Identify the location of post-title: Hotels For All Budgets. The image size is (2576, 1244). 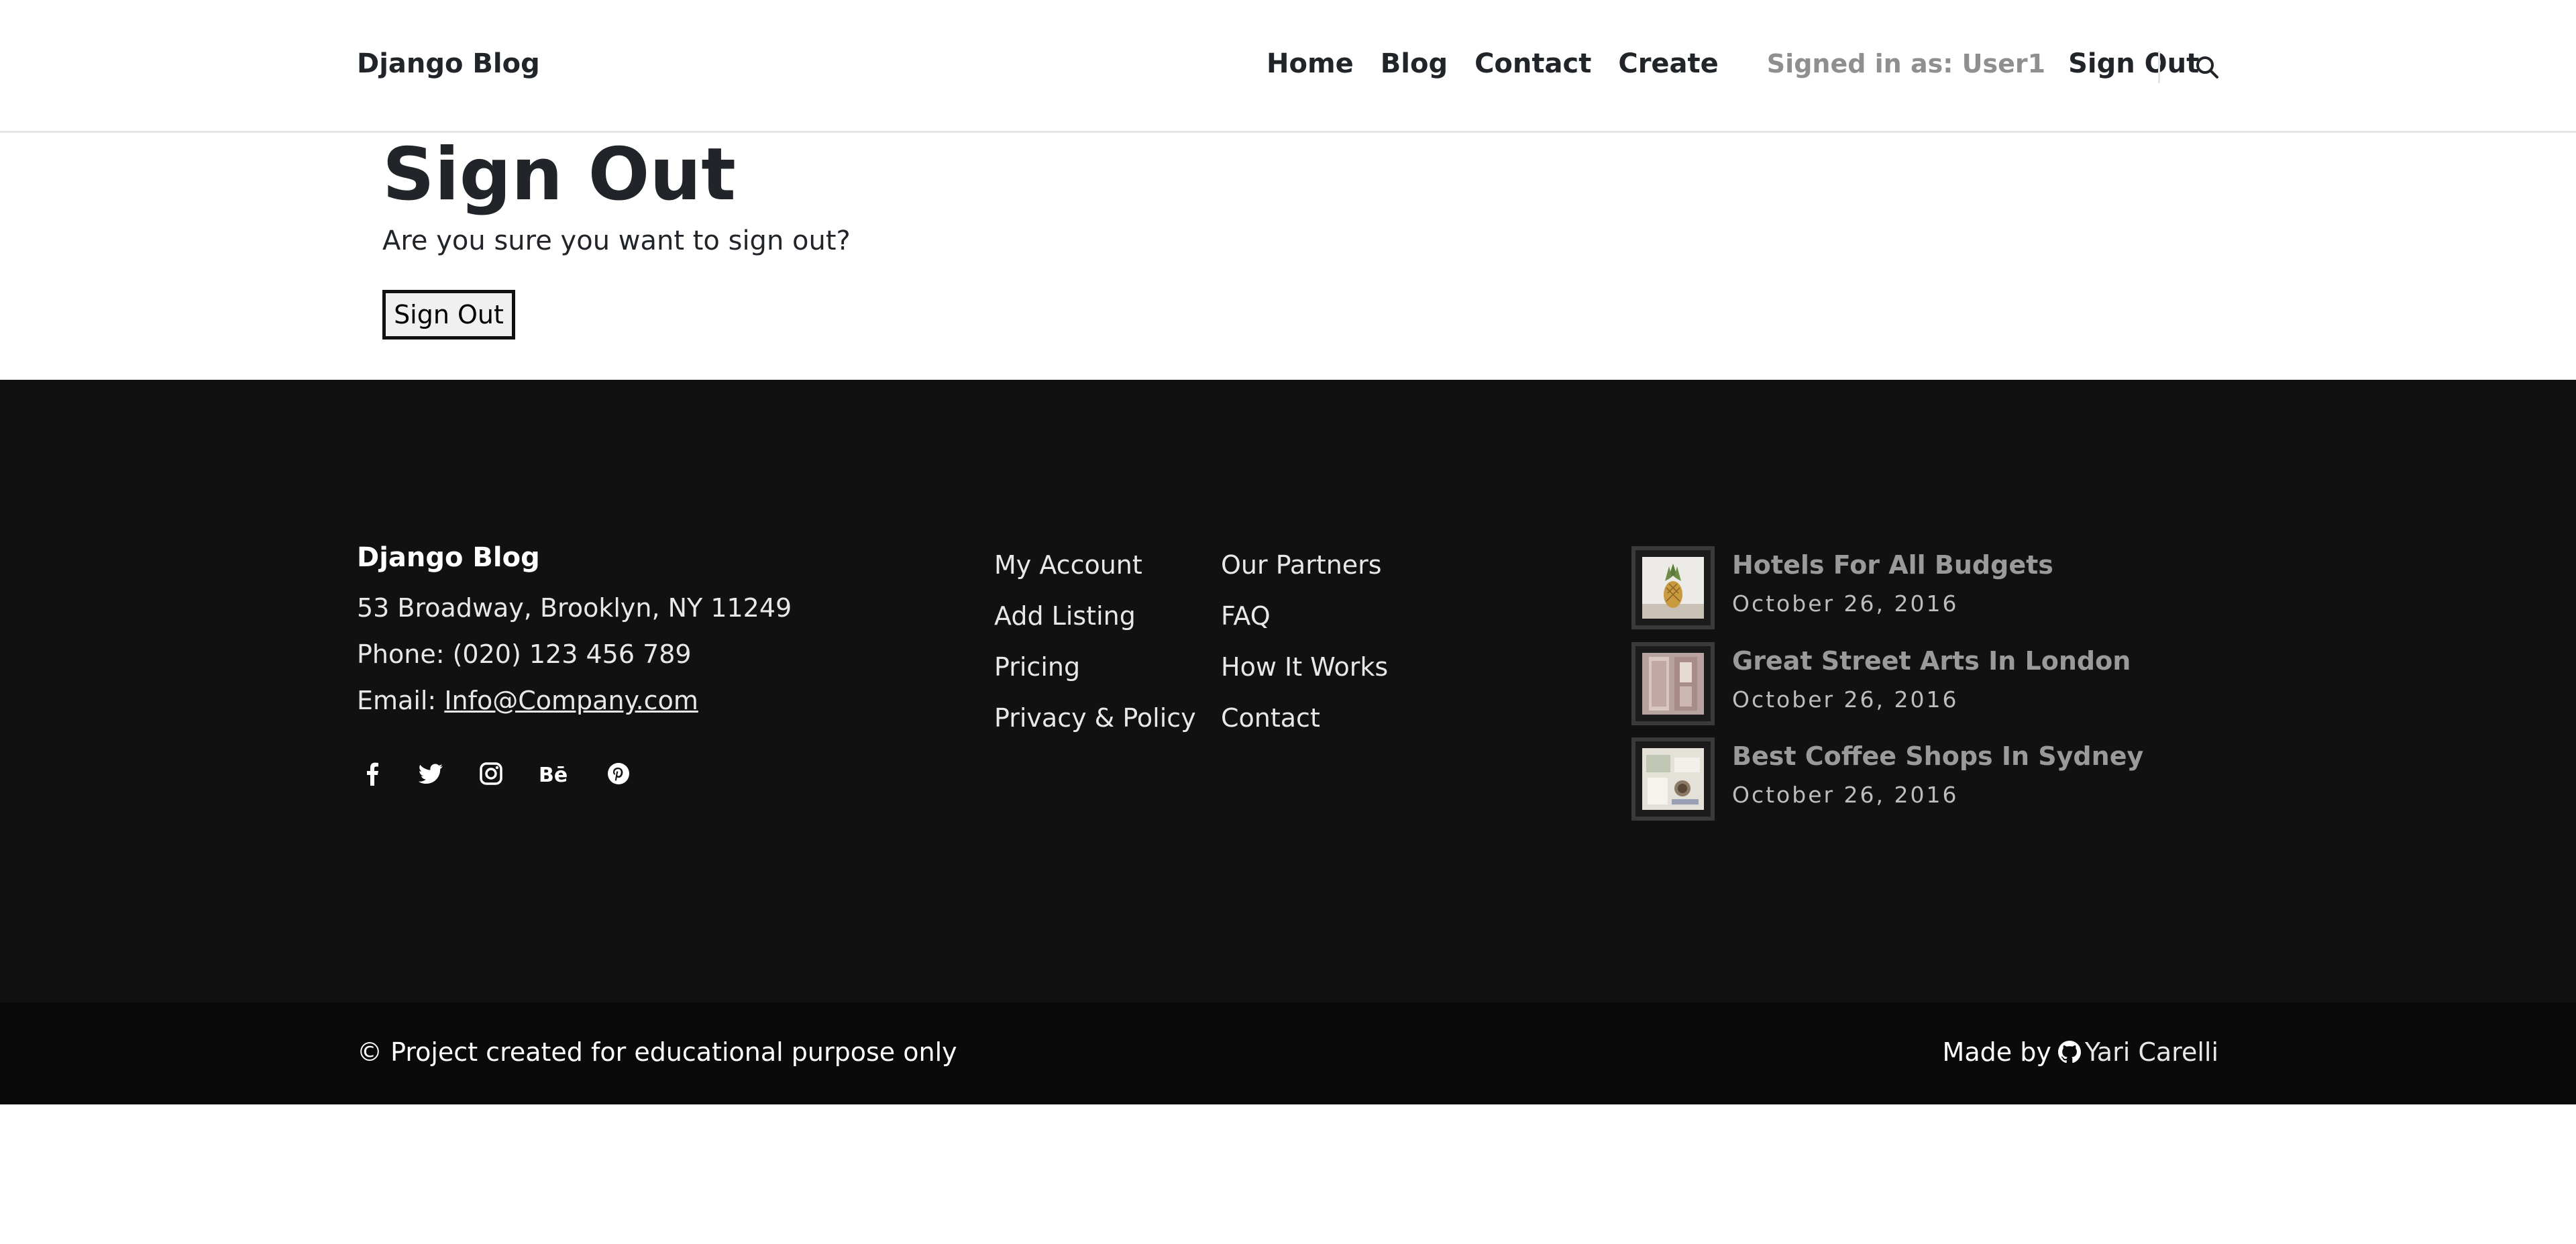
(1892, 565).